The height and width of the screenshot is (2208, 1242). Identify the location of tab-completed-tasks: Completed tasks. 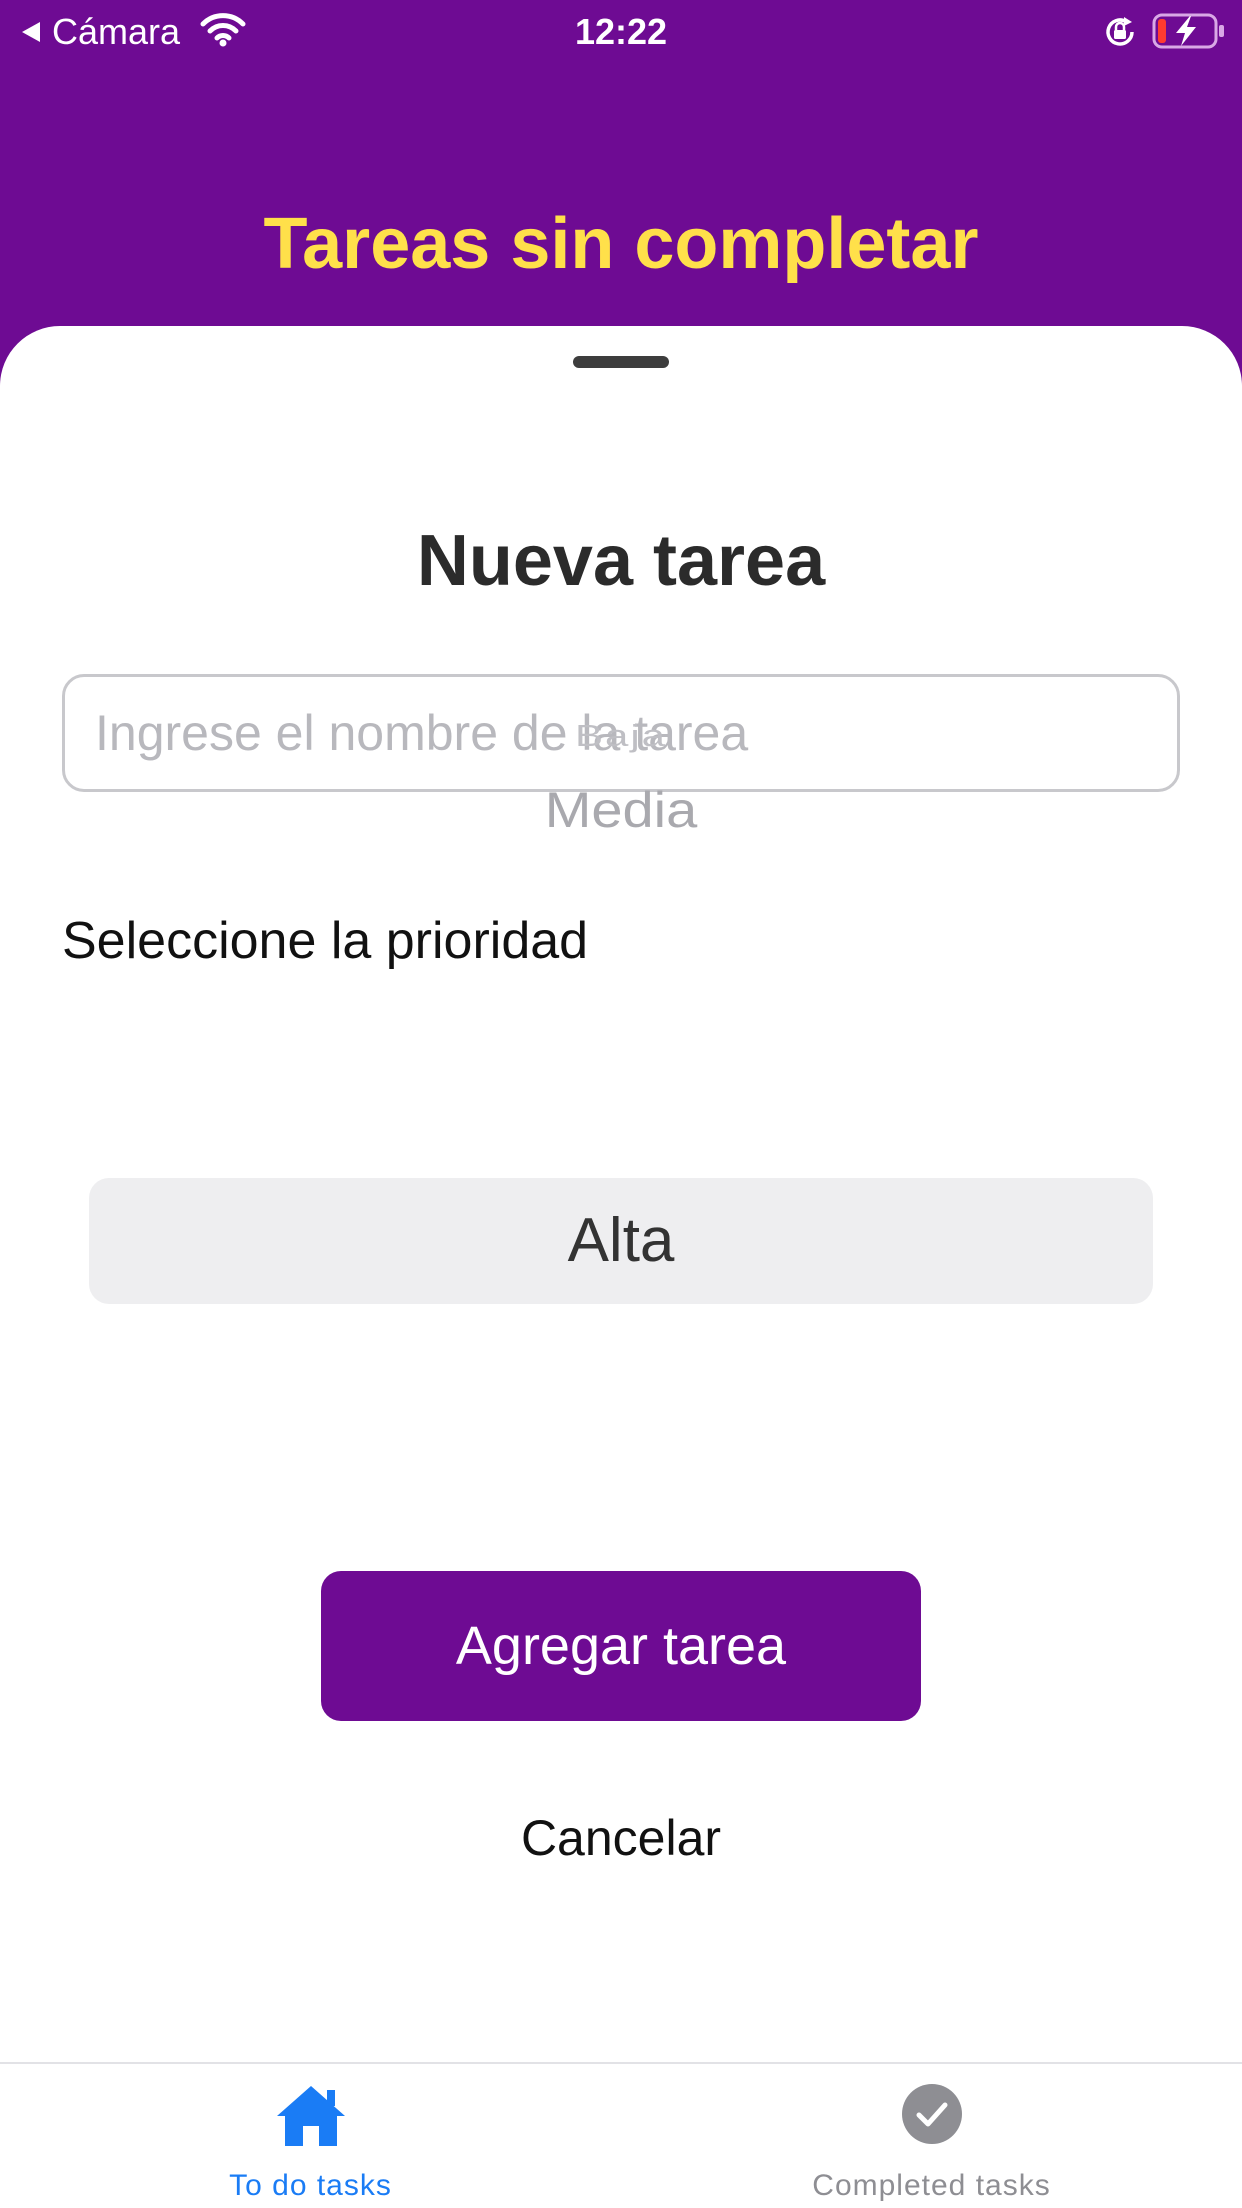
(931, 2136).